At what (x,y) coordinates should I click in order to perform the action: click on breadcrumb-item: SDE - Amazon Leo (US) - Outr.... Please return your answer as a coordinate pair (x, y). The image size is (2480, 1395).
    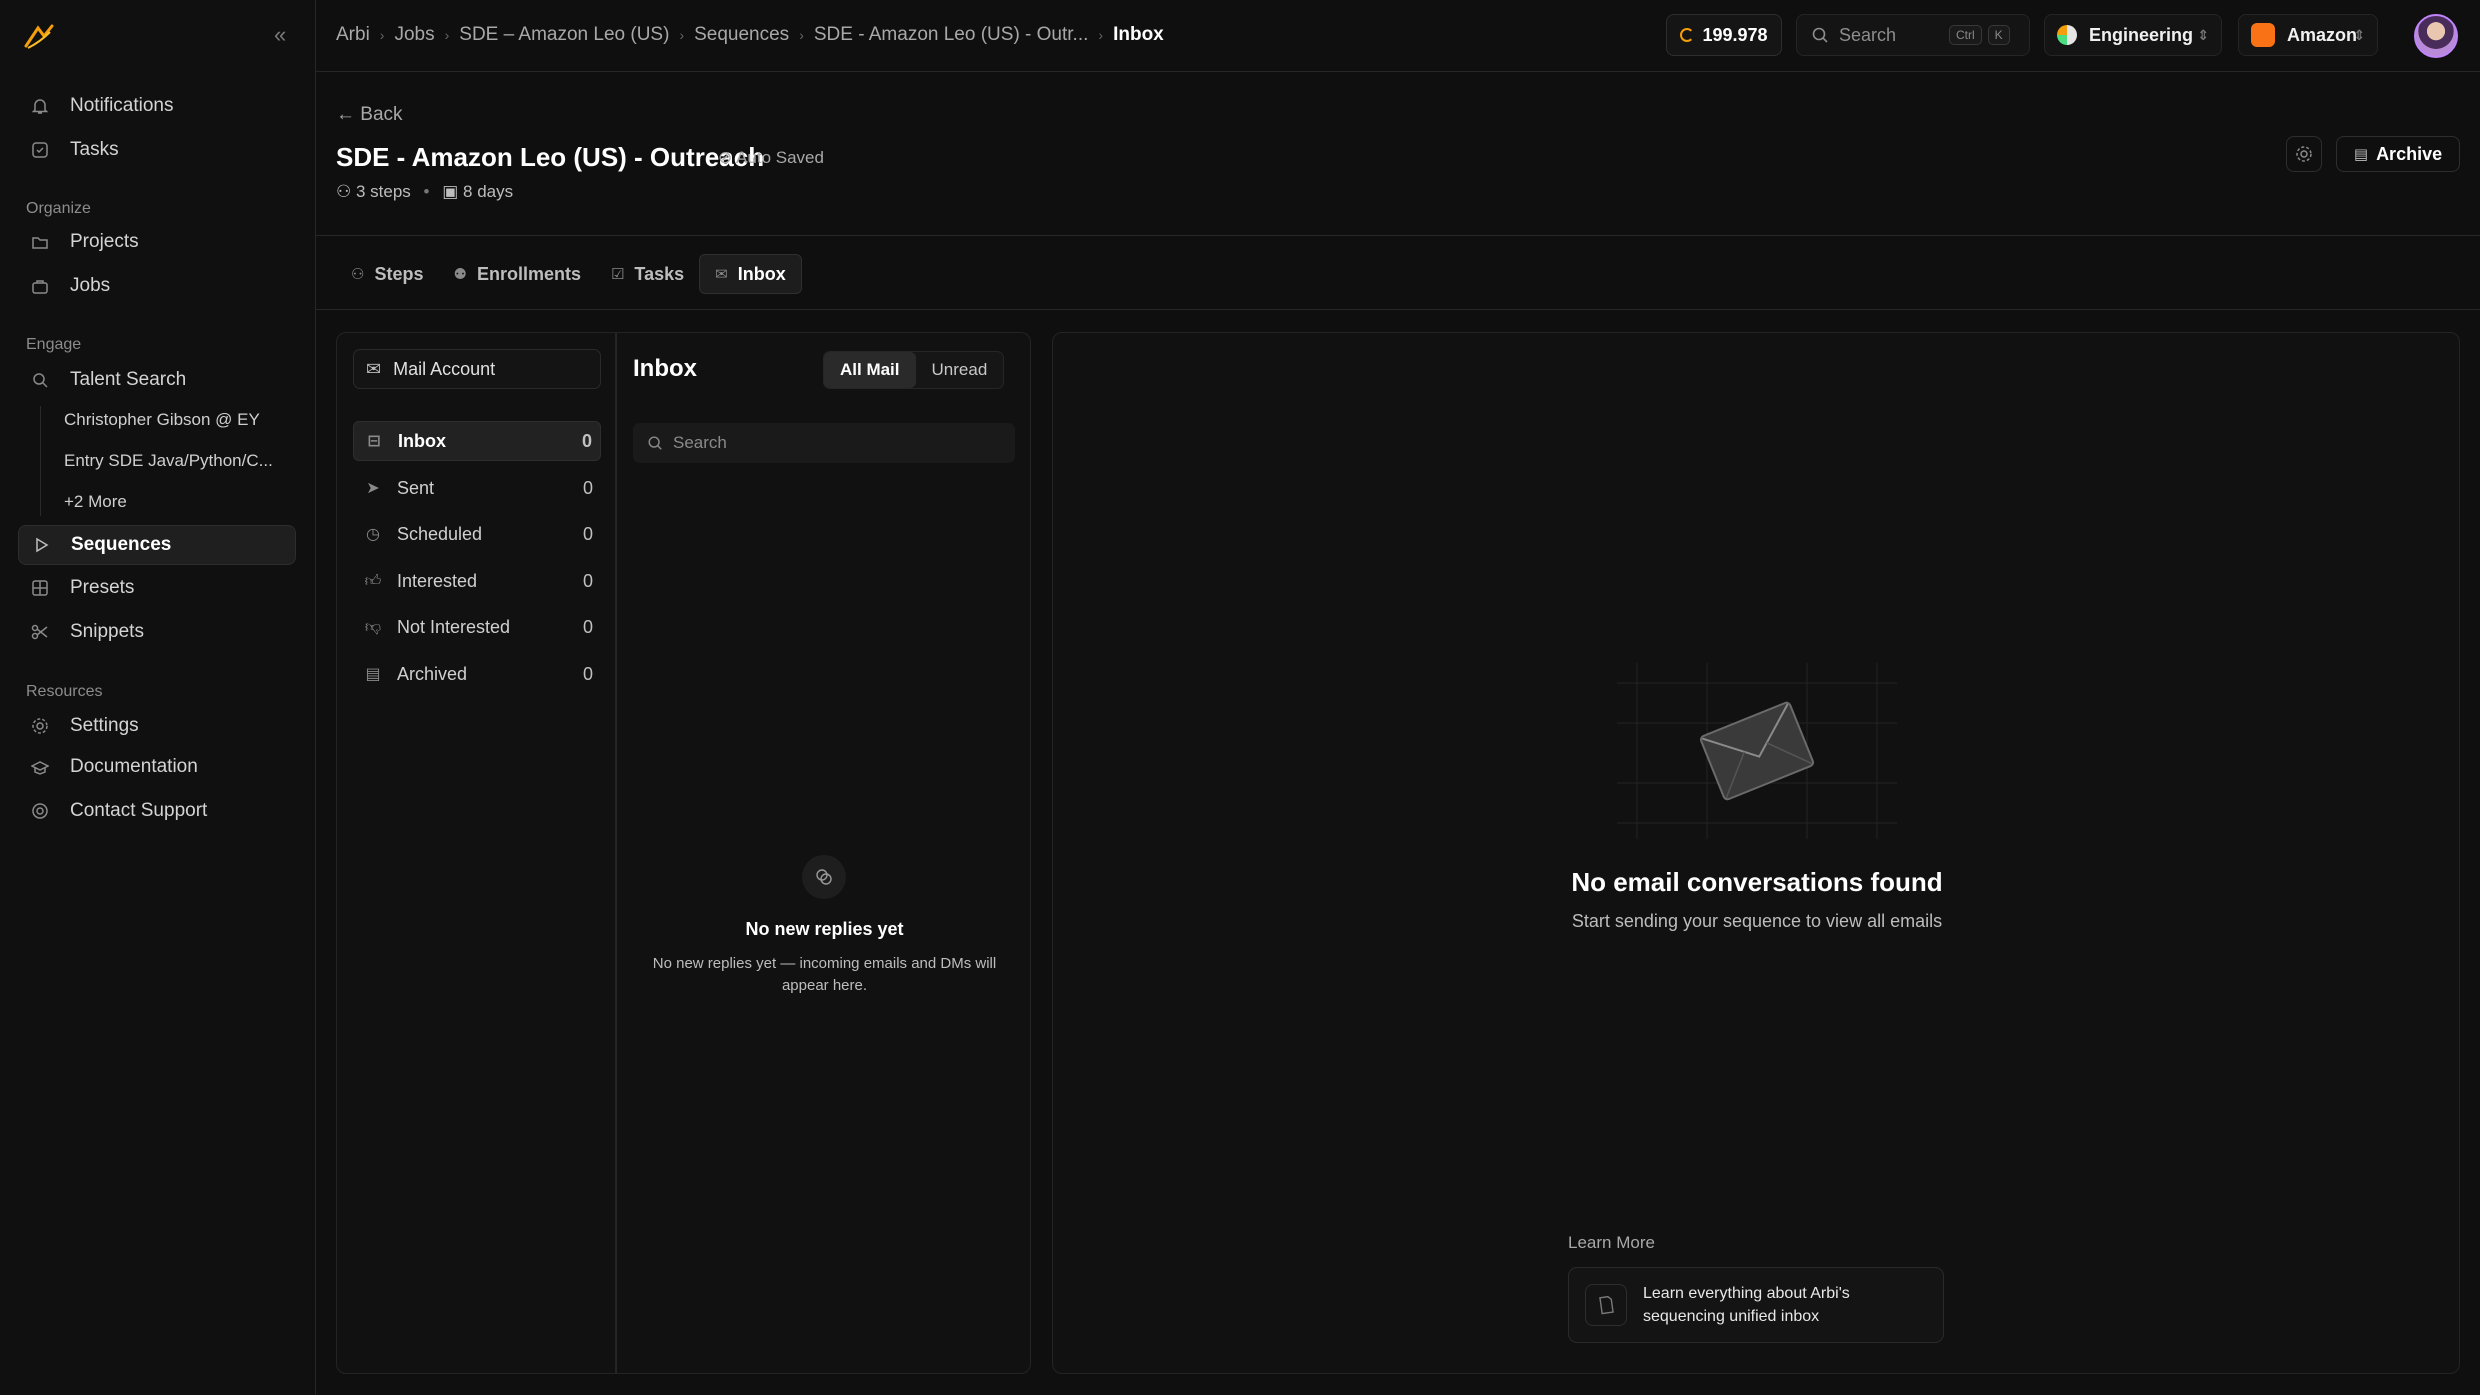
    Looking at the image, I should click on (951, 35).